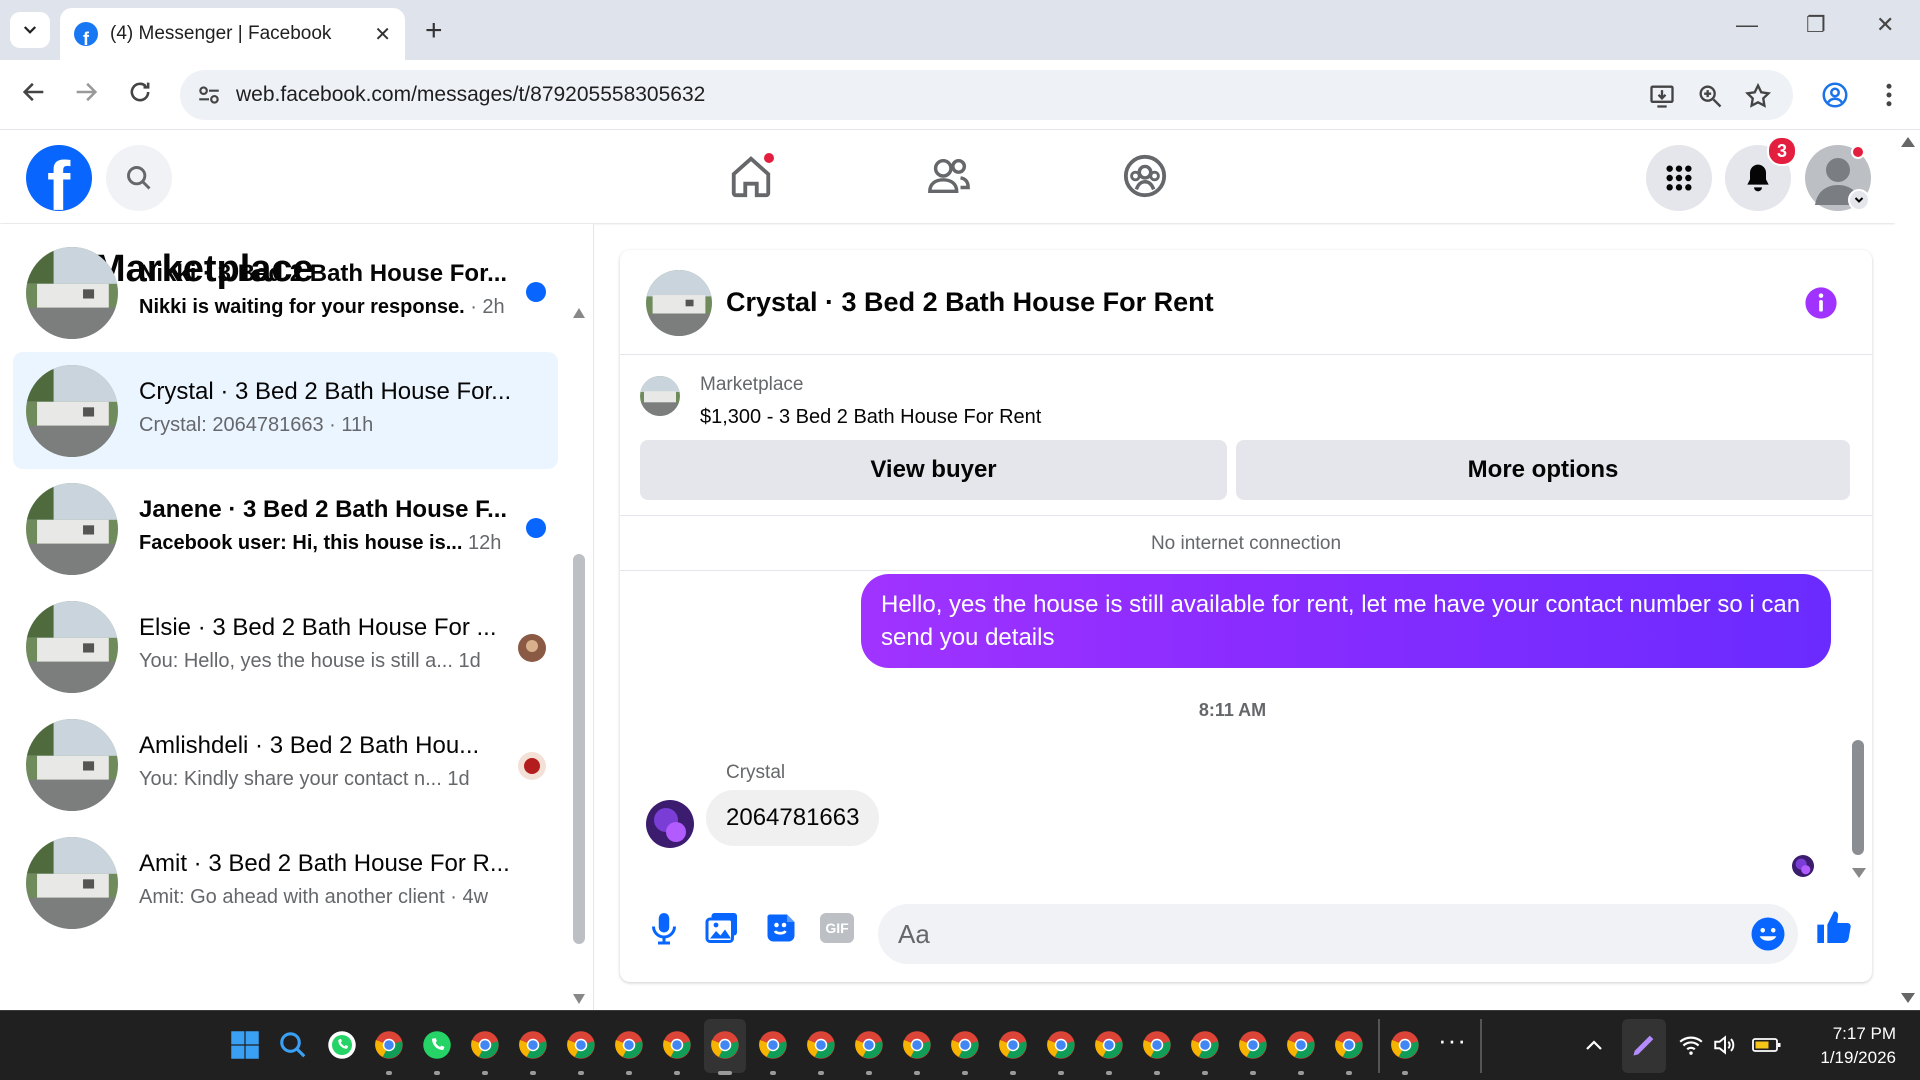 The height and width of the screenshot is (1080, 1920). What do you see at coordinates (86, 92) in the screenshot?
I see `forward-icon` at bounding box center [86, 92].